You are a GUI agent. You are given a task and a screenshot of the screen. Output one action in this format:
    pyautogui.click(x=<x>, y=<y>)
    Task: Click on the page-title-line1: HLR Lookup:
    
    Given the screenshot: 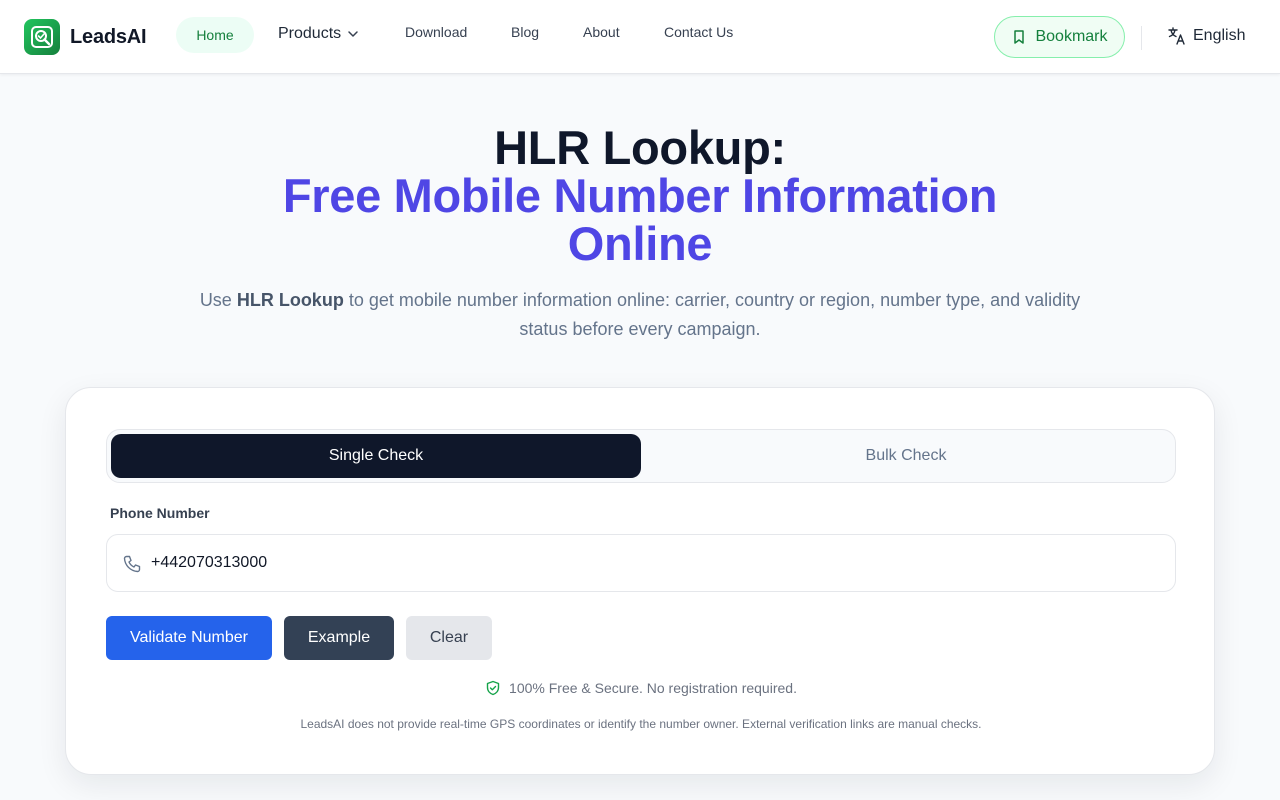 What is the action you would take?
    pyautogui.click(x=640, y=147)
    